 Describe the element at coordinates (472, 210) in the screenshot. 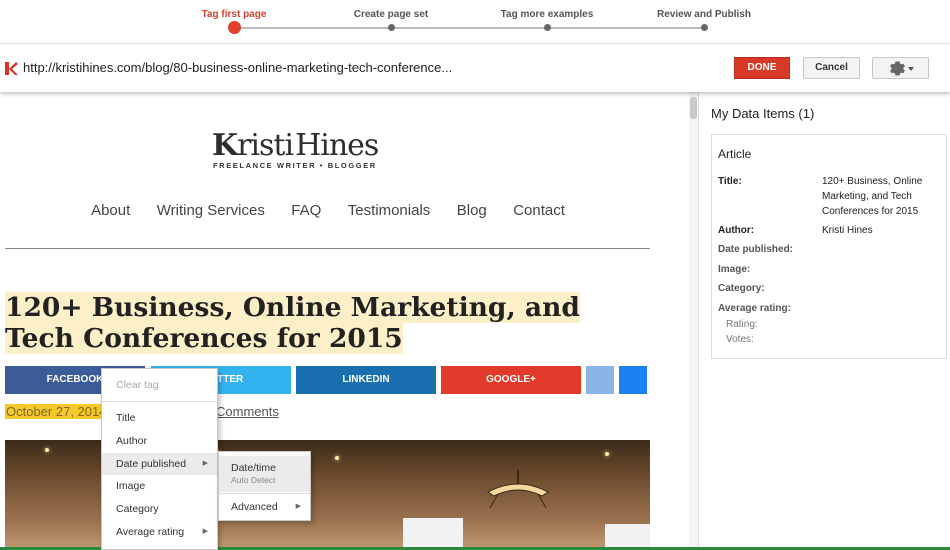

I see `nav-blog: Blog` at that location.